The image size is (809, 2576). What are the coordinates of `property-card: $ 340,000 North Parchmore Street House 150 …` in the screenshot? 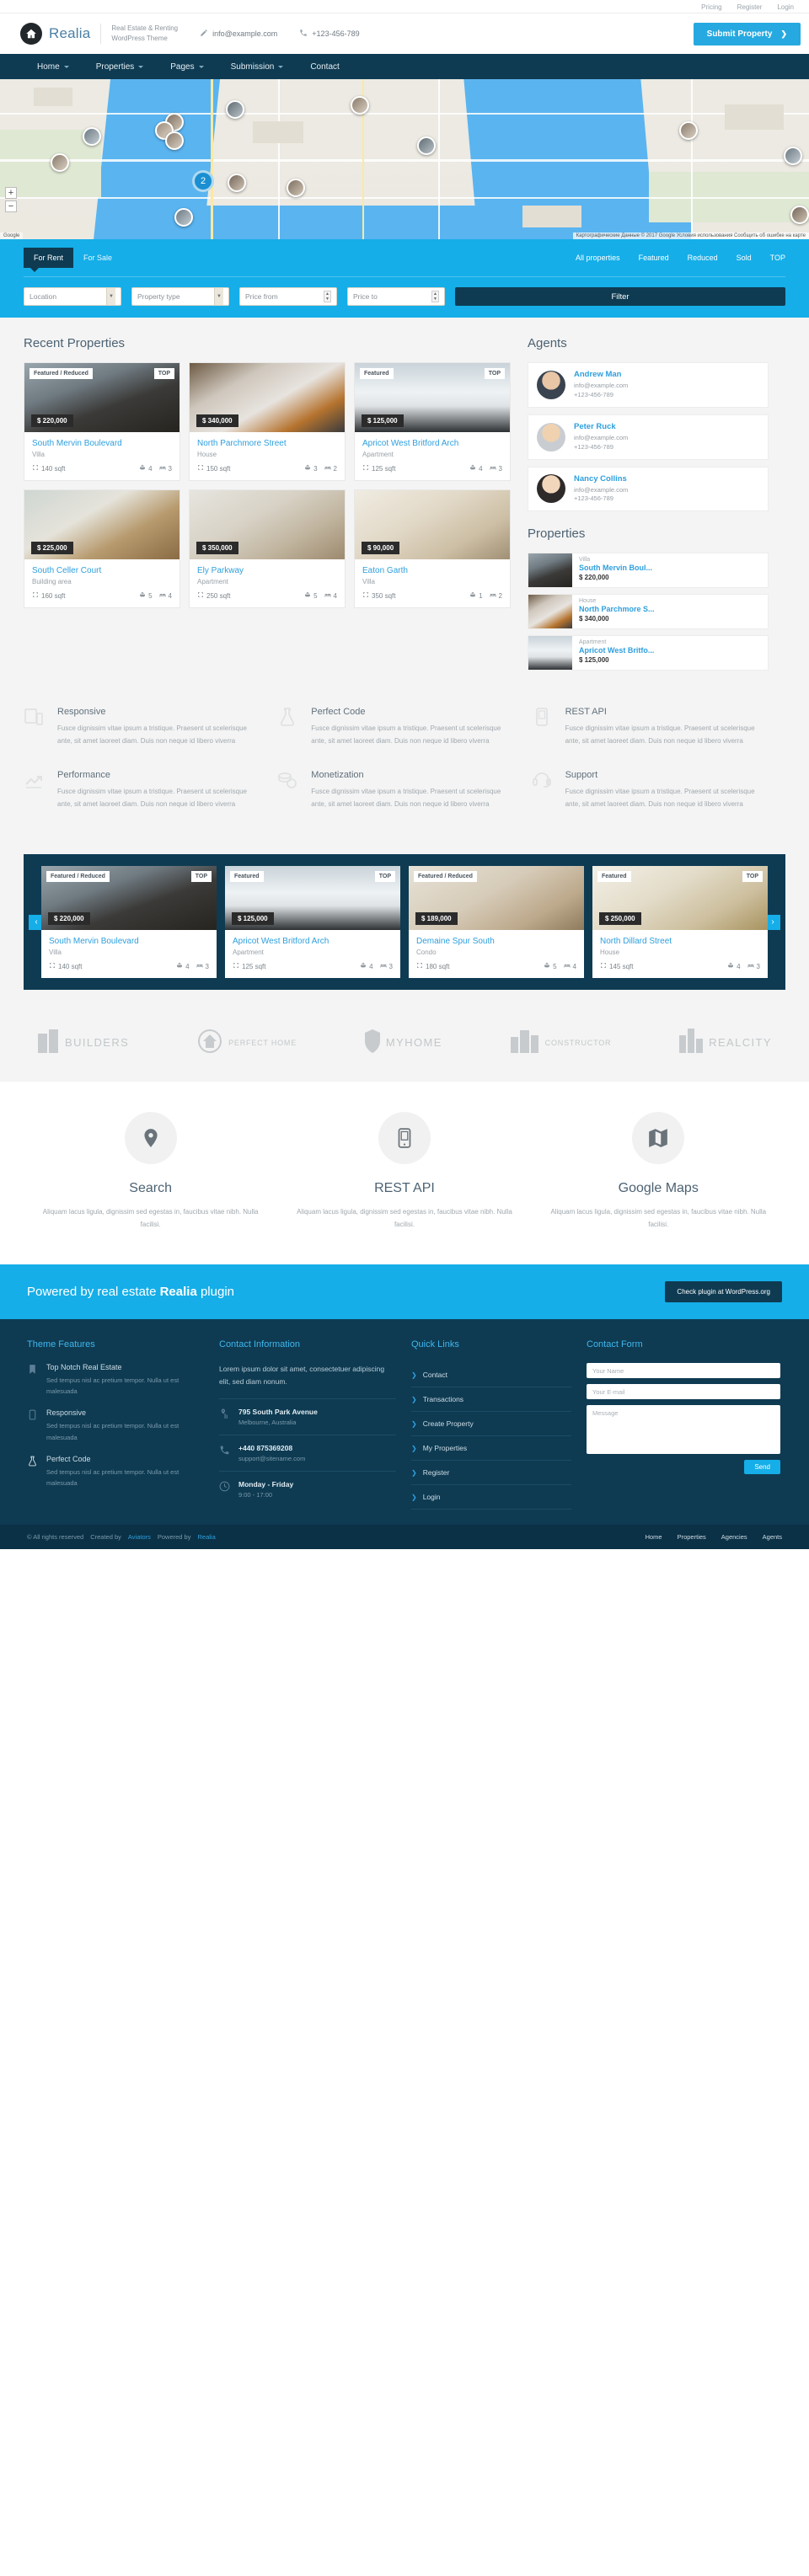 It's located at (267, 421).